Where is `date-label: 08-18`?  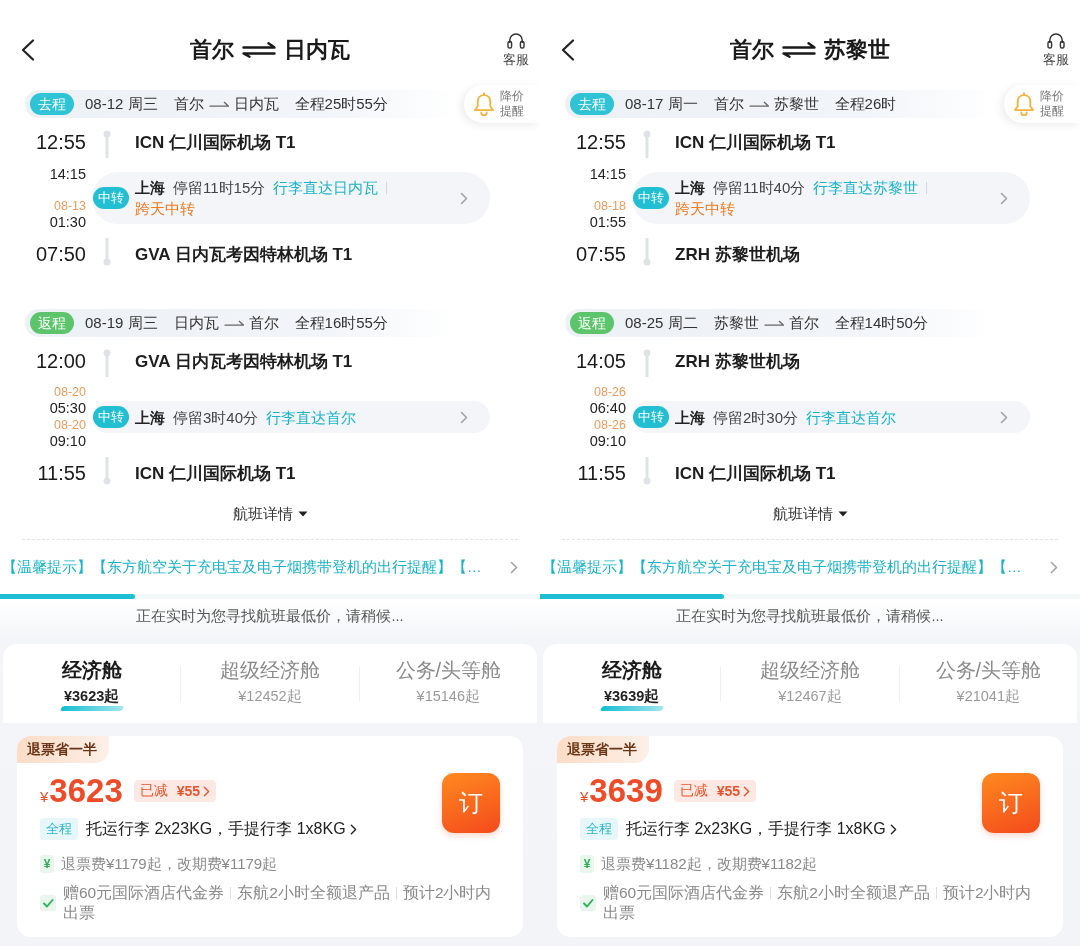 date-label: 08-18 is located at coordinates (610, 206).